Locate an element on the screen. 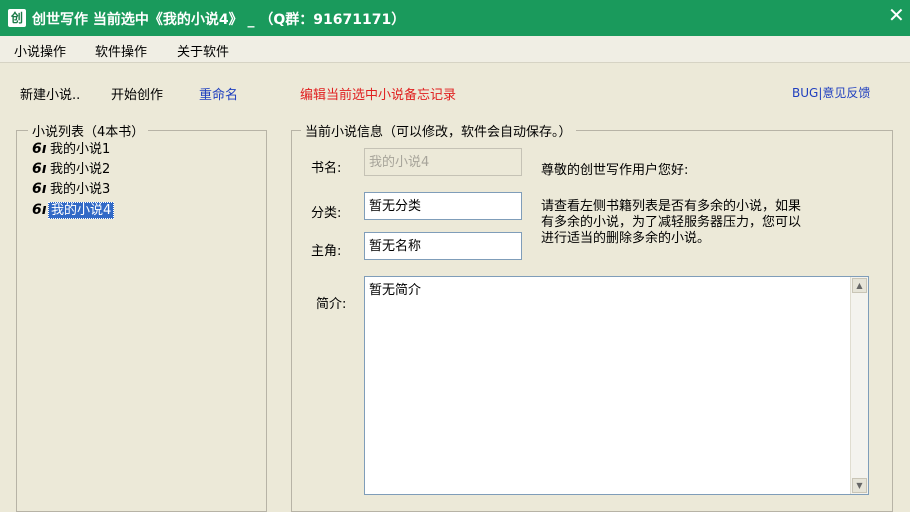  menu-software-ops: 软件操作 is located at coordinates (121, 50).